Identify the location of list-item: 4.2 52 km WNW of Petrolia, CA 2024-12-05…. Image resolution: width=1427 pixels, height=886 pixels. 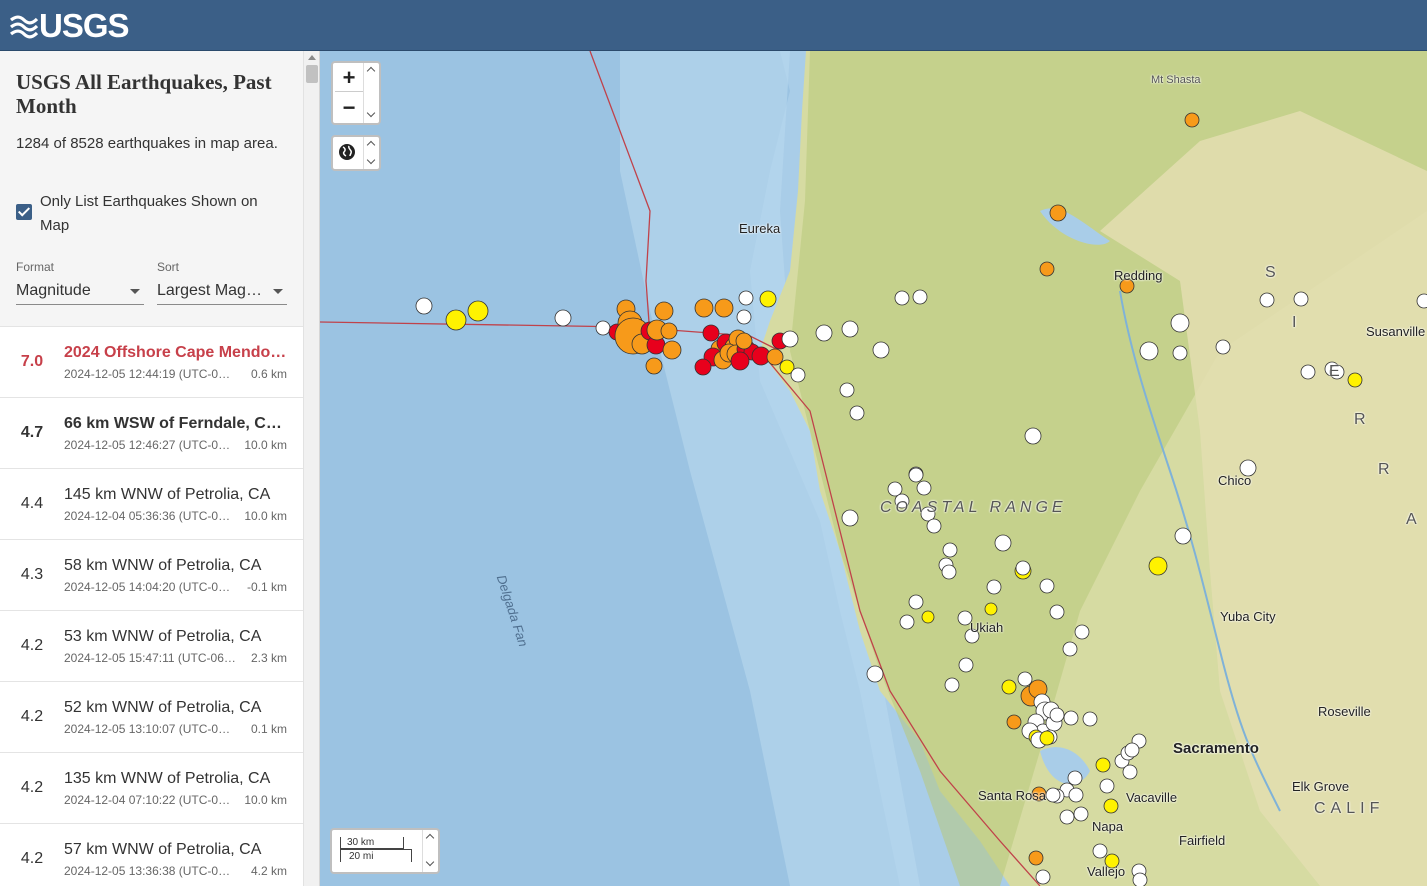
(151, 716).